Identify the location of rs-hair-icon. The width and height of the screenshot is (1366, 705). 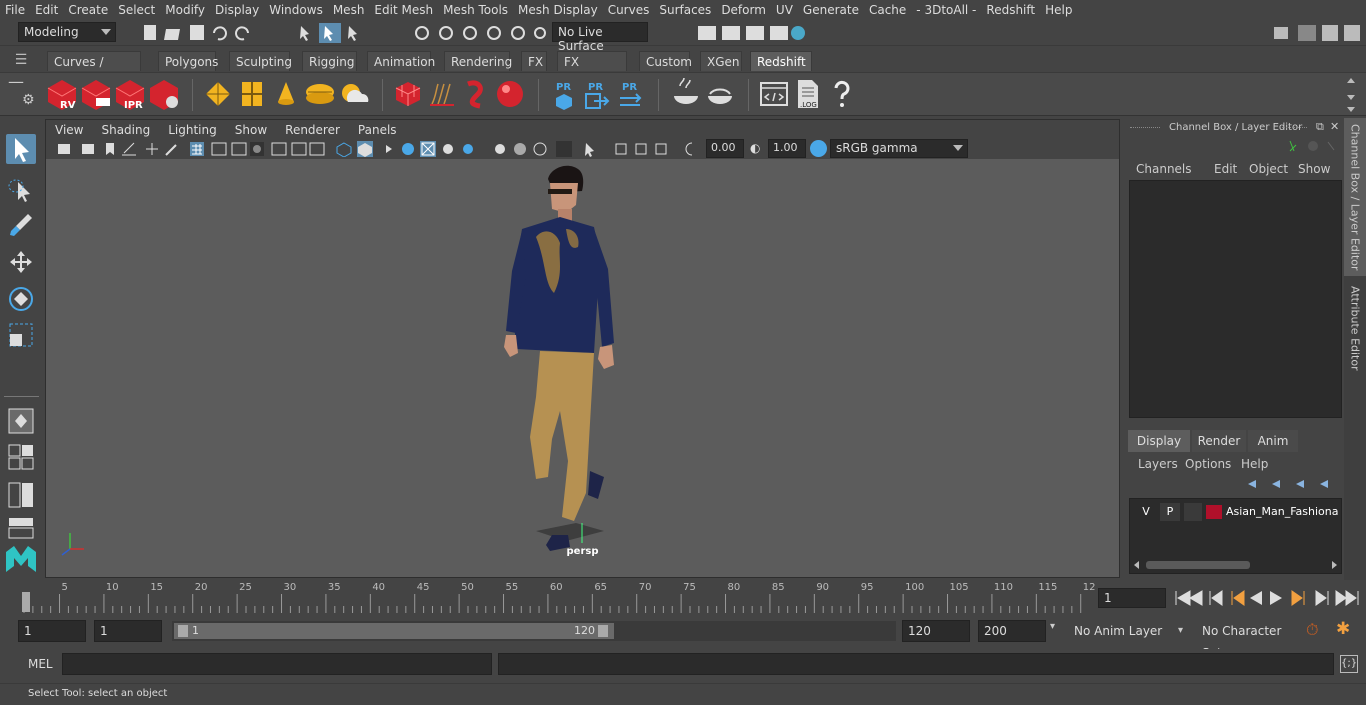
(442, 94).